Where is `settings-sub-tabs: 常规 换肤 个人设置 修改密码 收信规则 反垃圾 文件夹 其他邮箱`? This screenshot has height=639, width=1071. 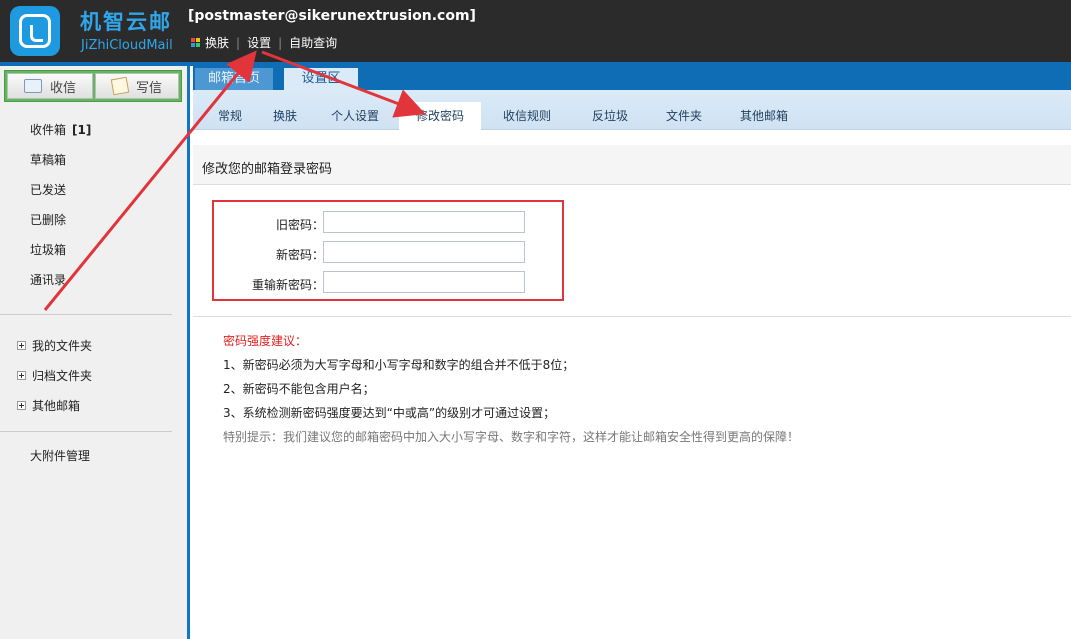
settings-sub-tabs: 常规 换肤 个人设置 修改密码 收信规则 反垃圾 文件夹 其他邮箱 is located at coordinates (632, 110).